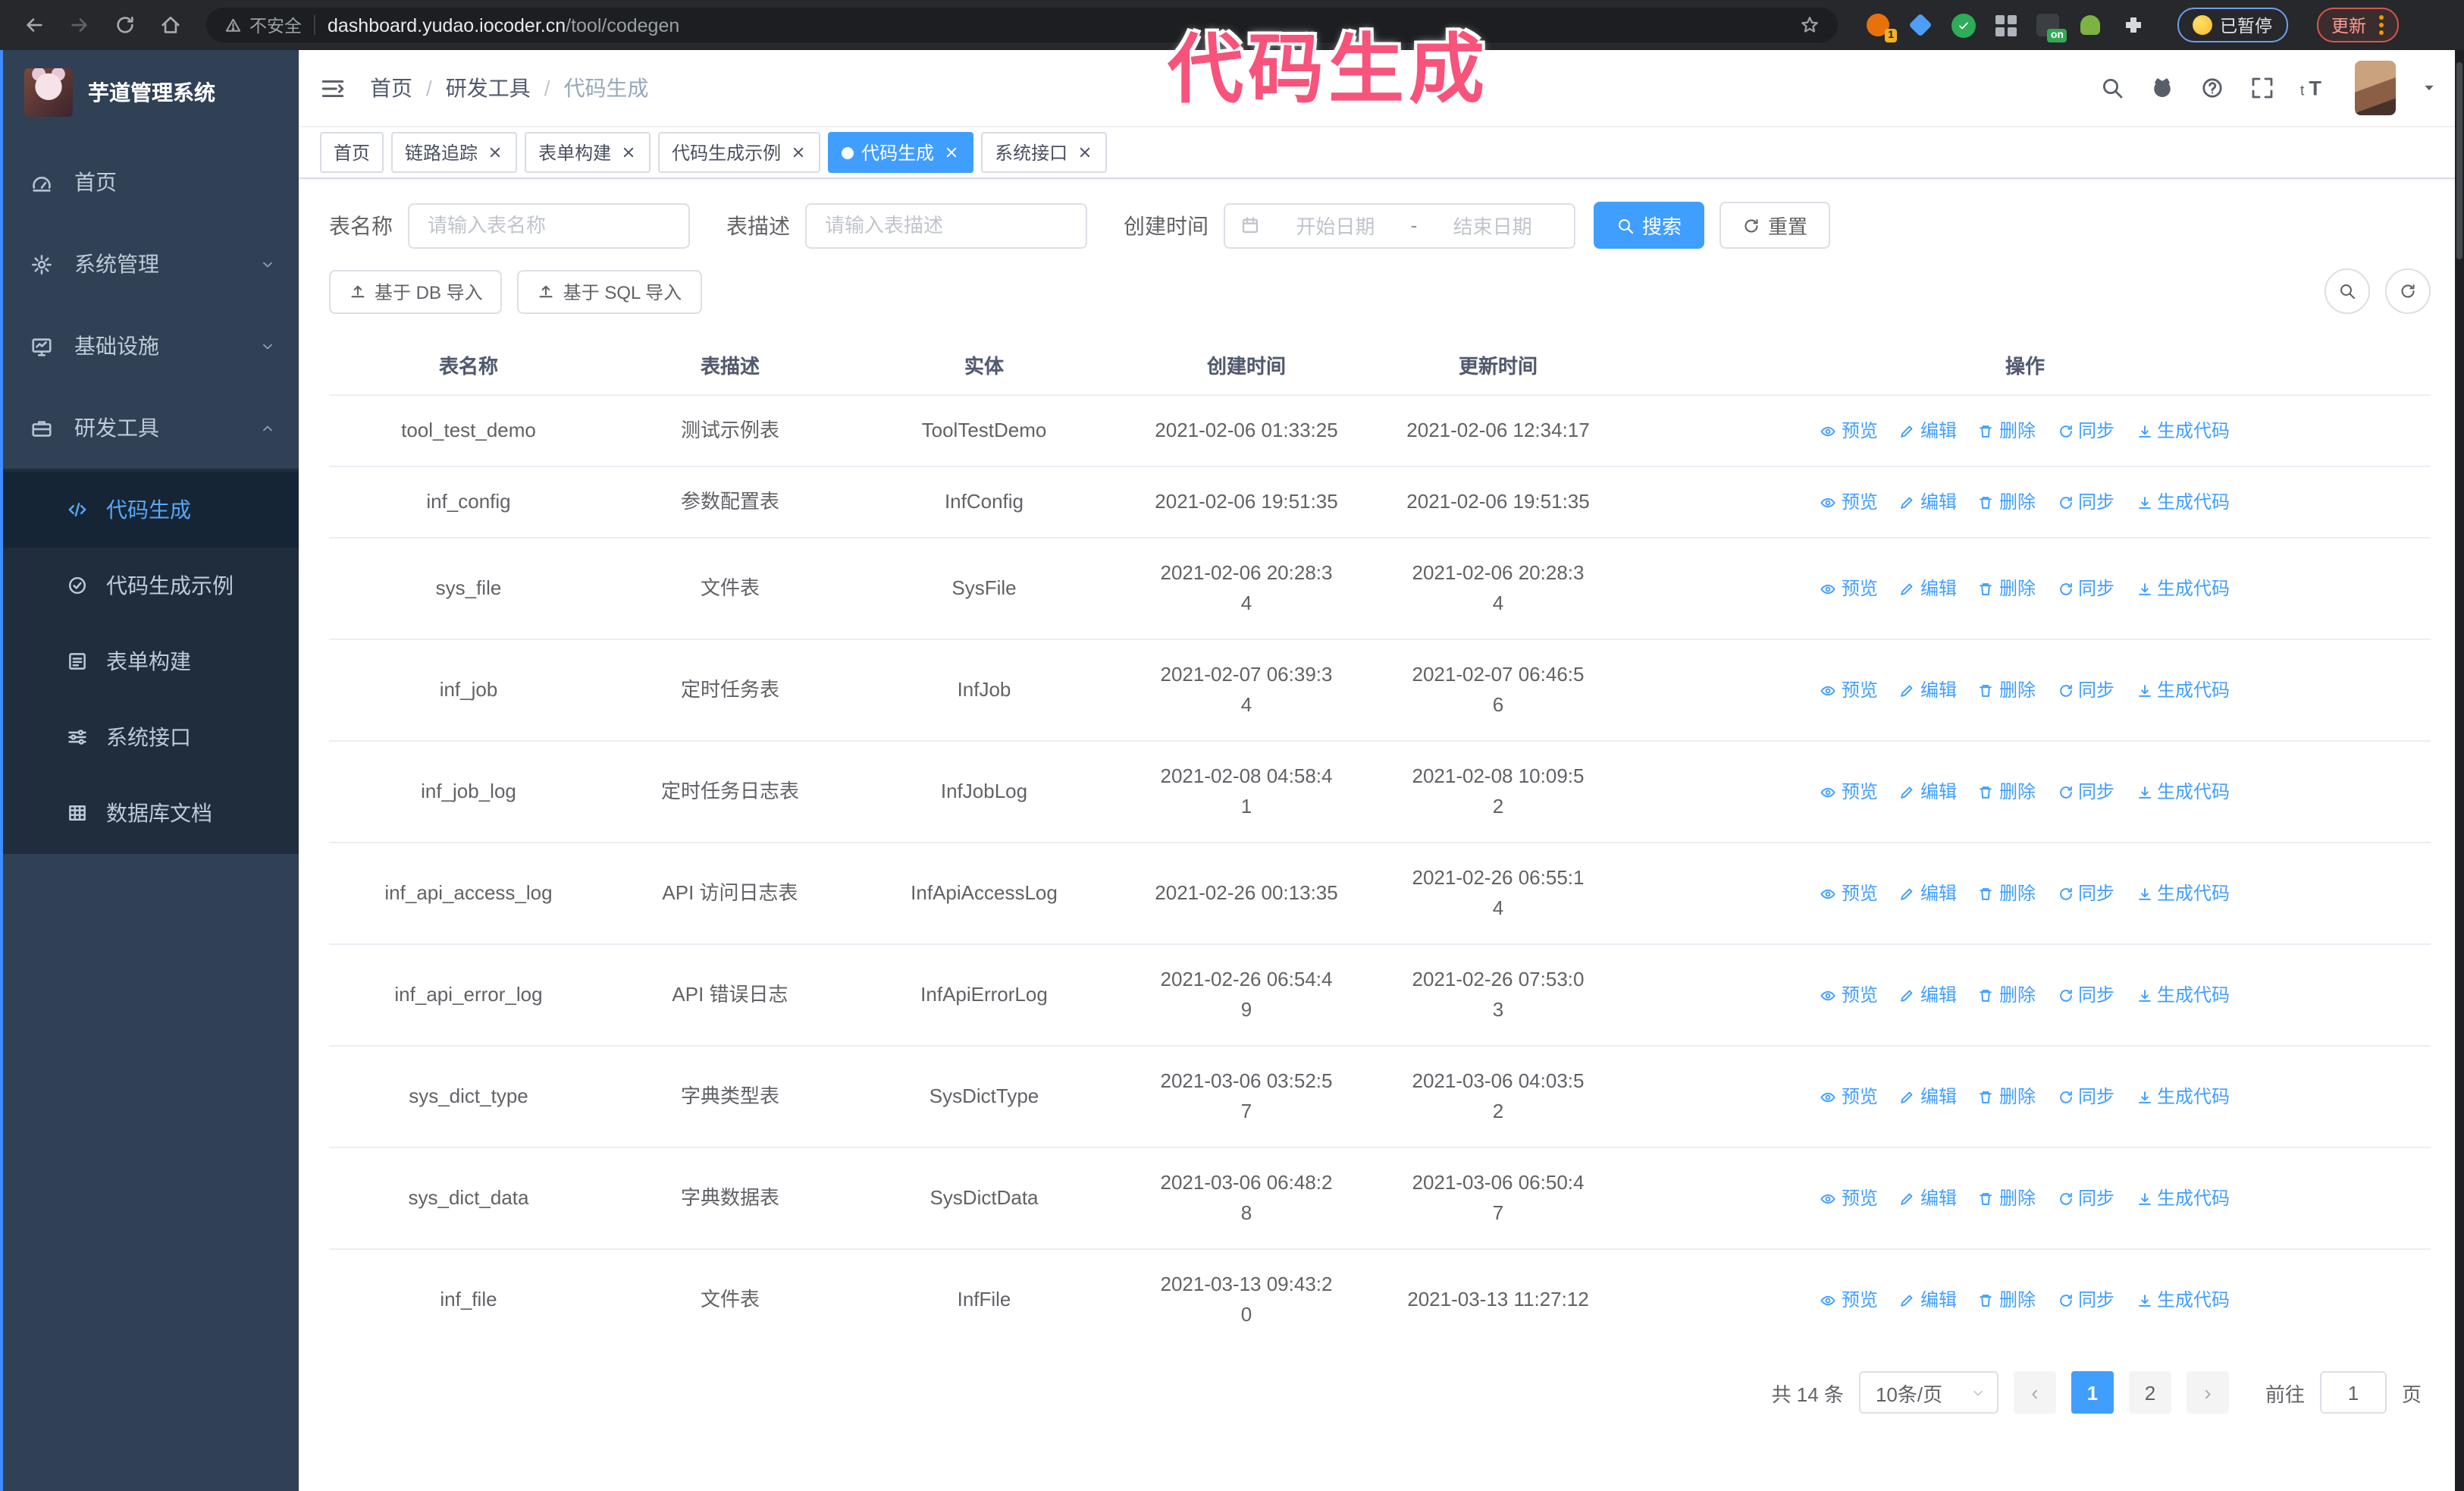 The width and height of the screenshot is (2464, 1491). I want to click on prev-page-button: ‹, so click(2034, 1392).